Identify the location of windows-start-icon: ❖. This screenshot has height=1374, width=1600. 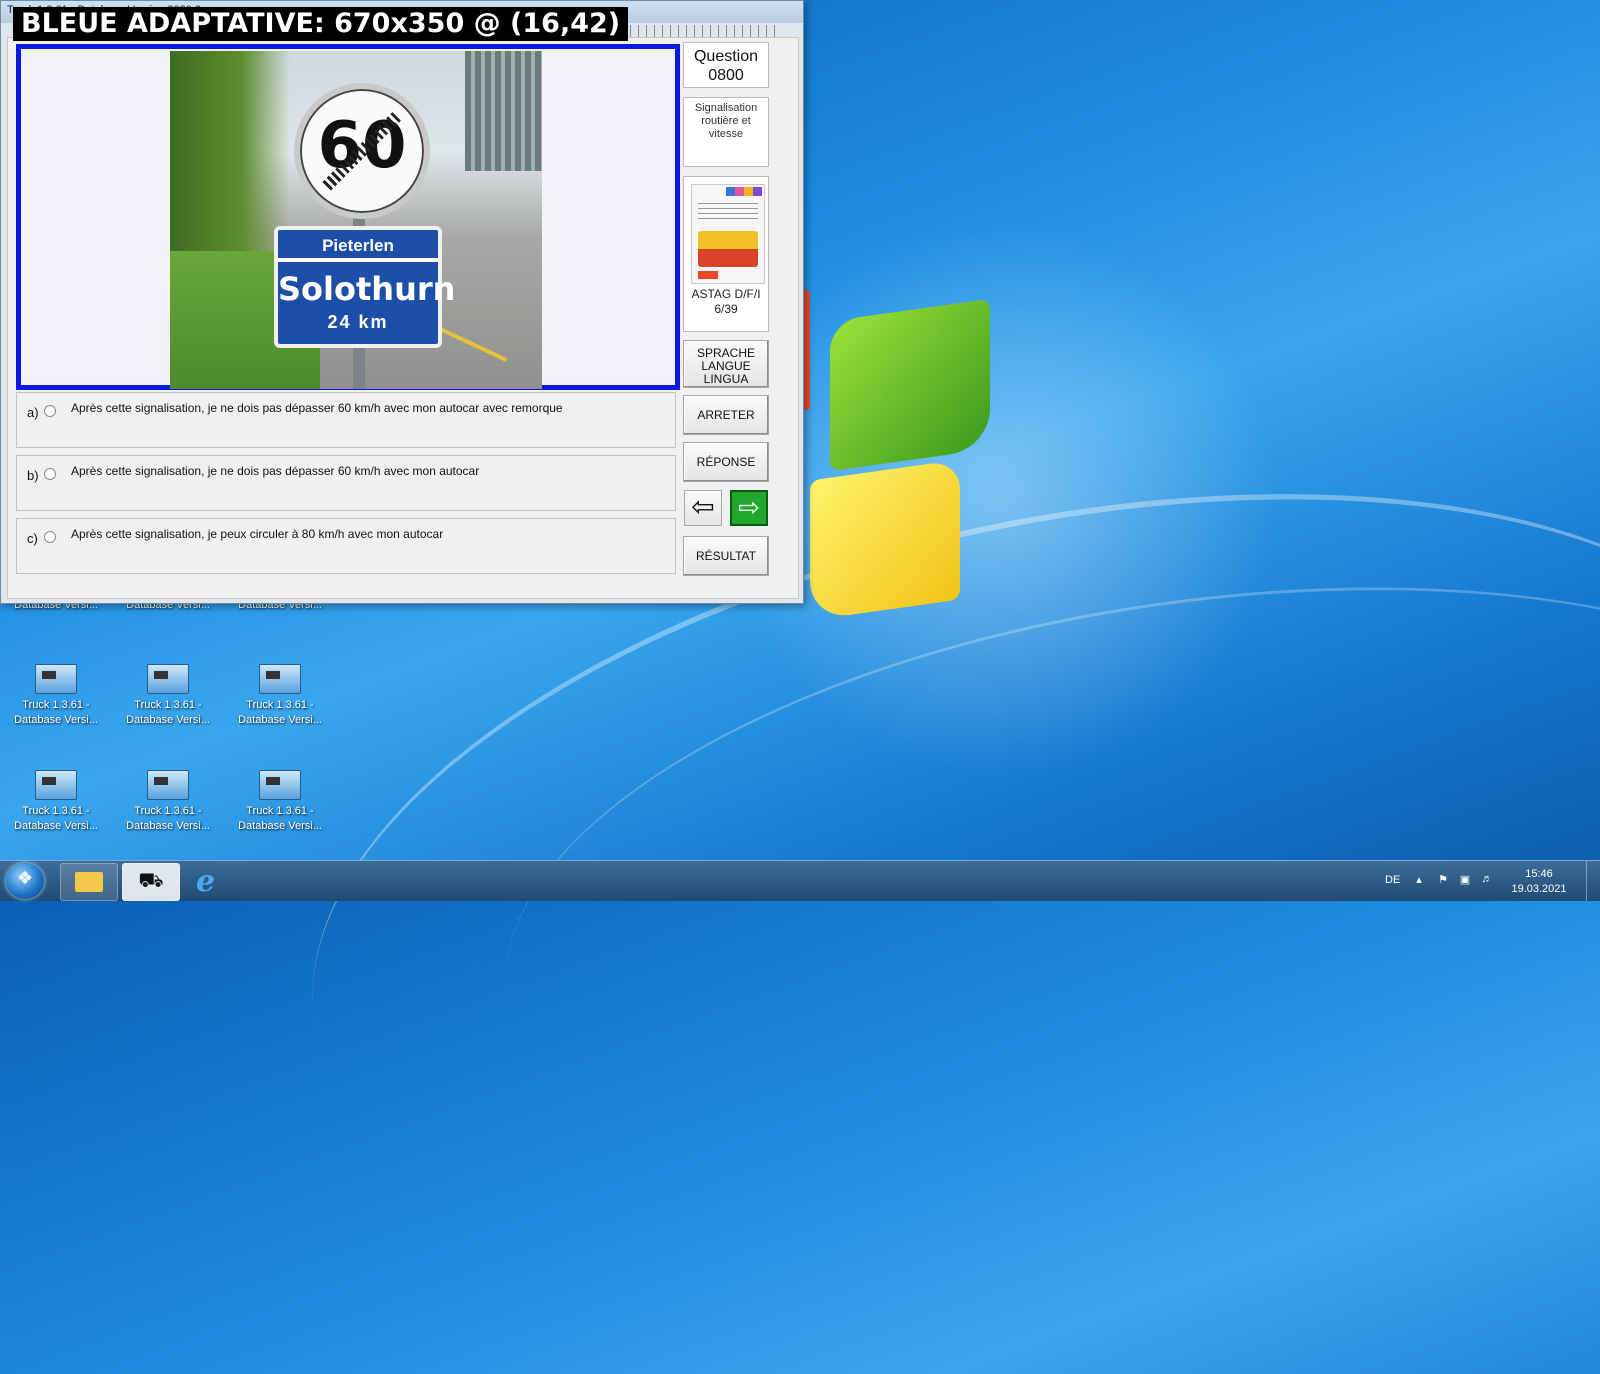
(25, 878).